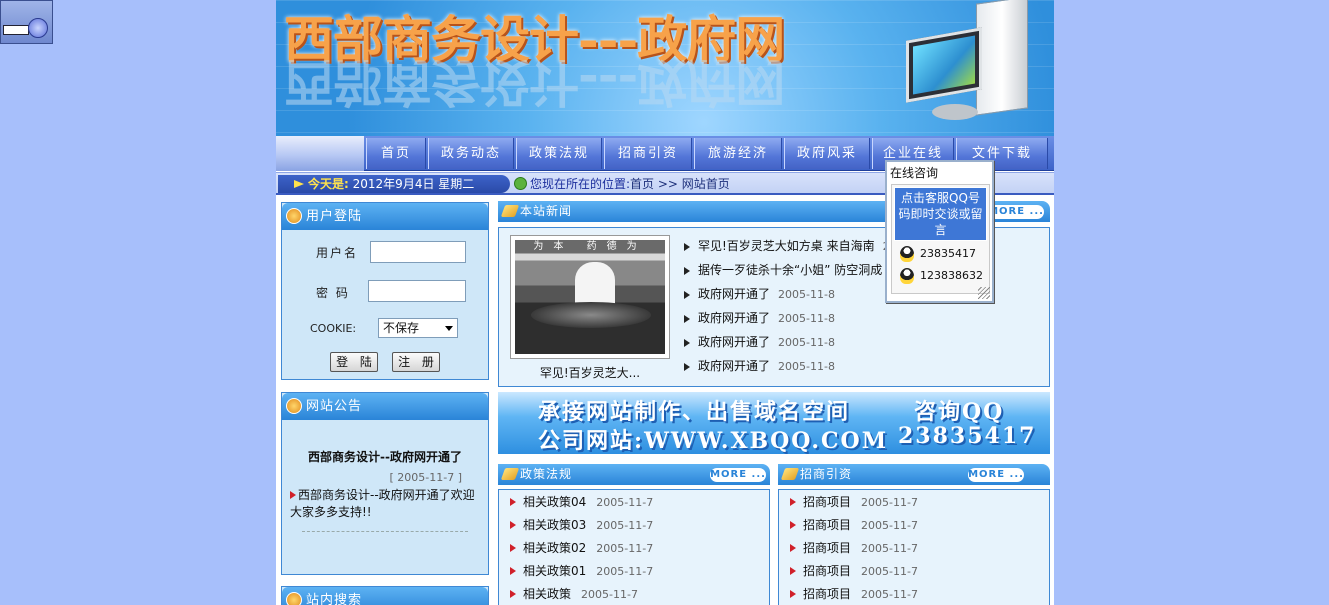 The image size is (1329, 605). Describe the element at coordinates (680, 184) in the screenshot. I see `breadcrumb-path: 首页 >> 网站首页` at that location.